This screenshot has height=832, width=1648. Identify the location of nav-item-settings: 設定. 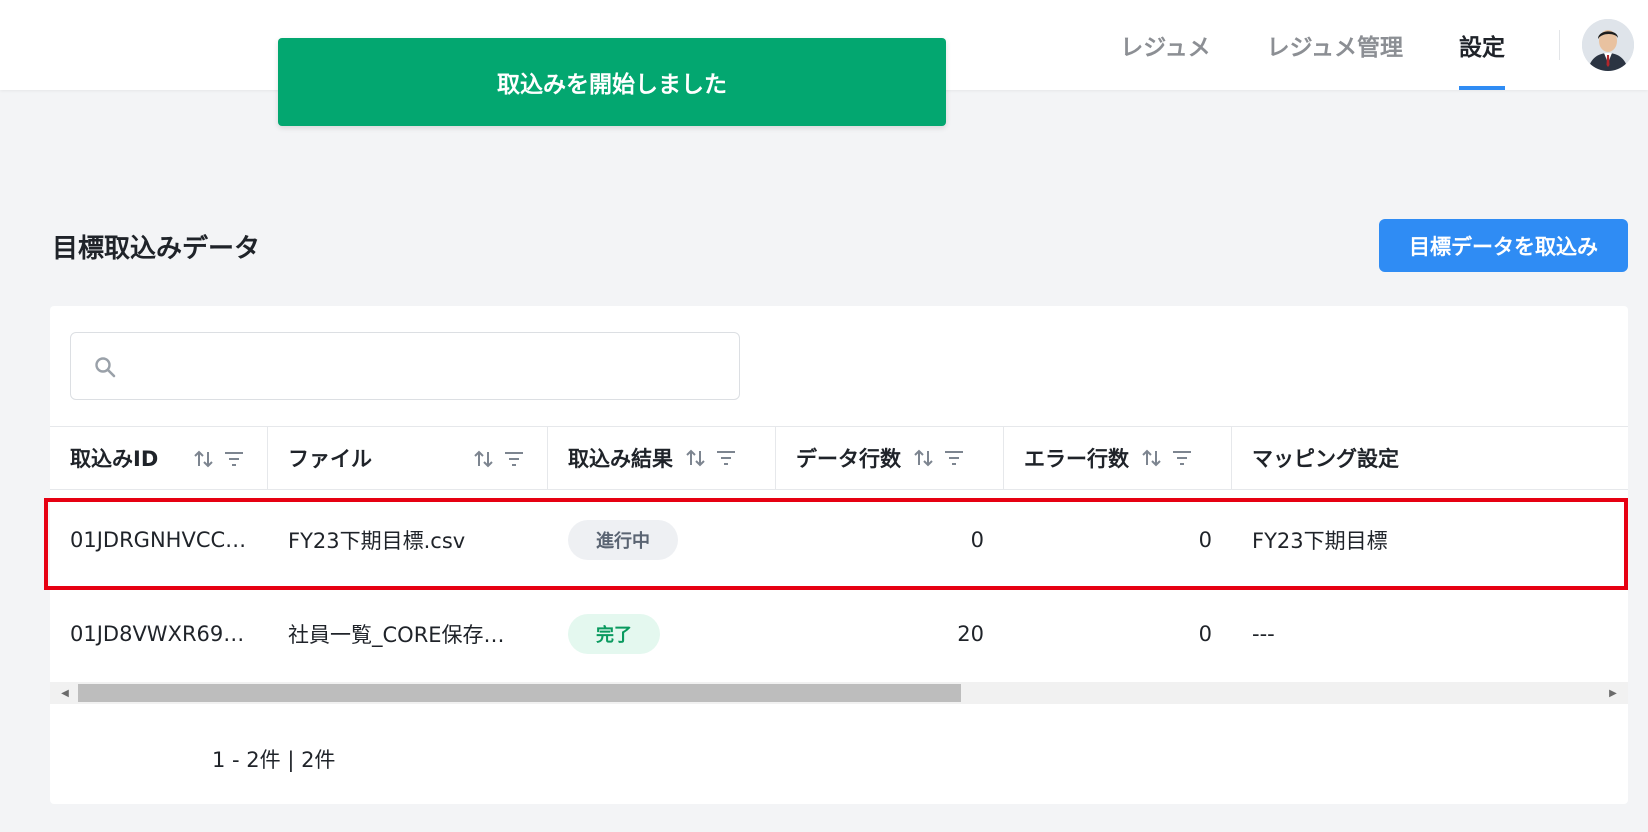
(1482, 45).